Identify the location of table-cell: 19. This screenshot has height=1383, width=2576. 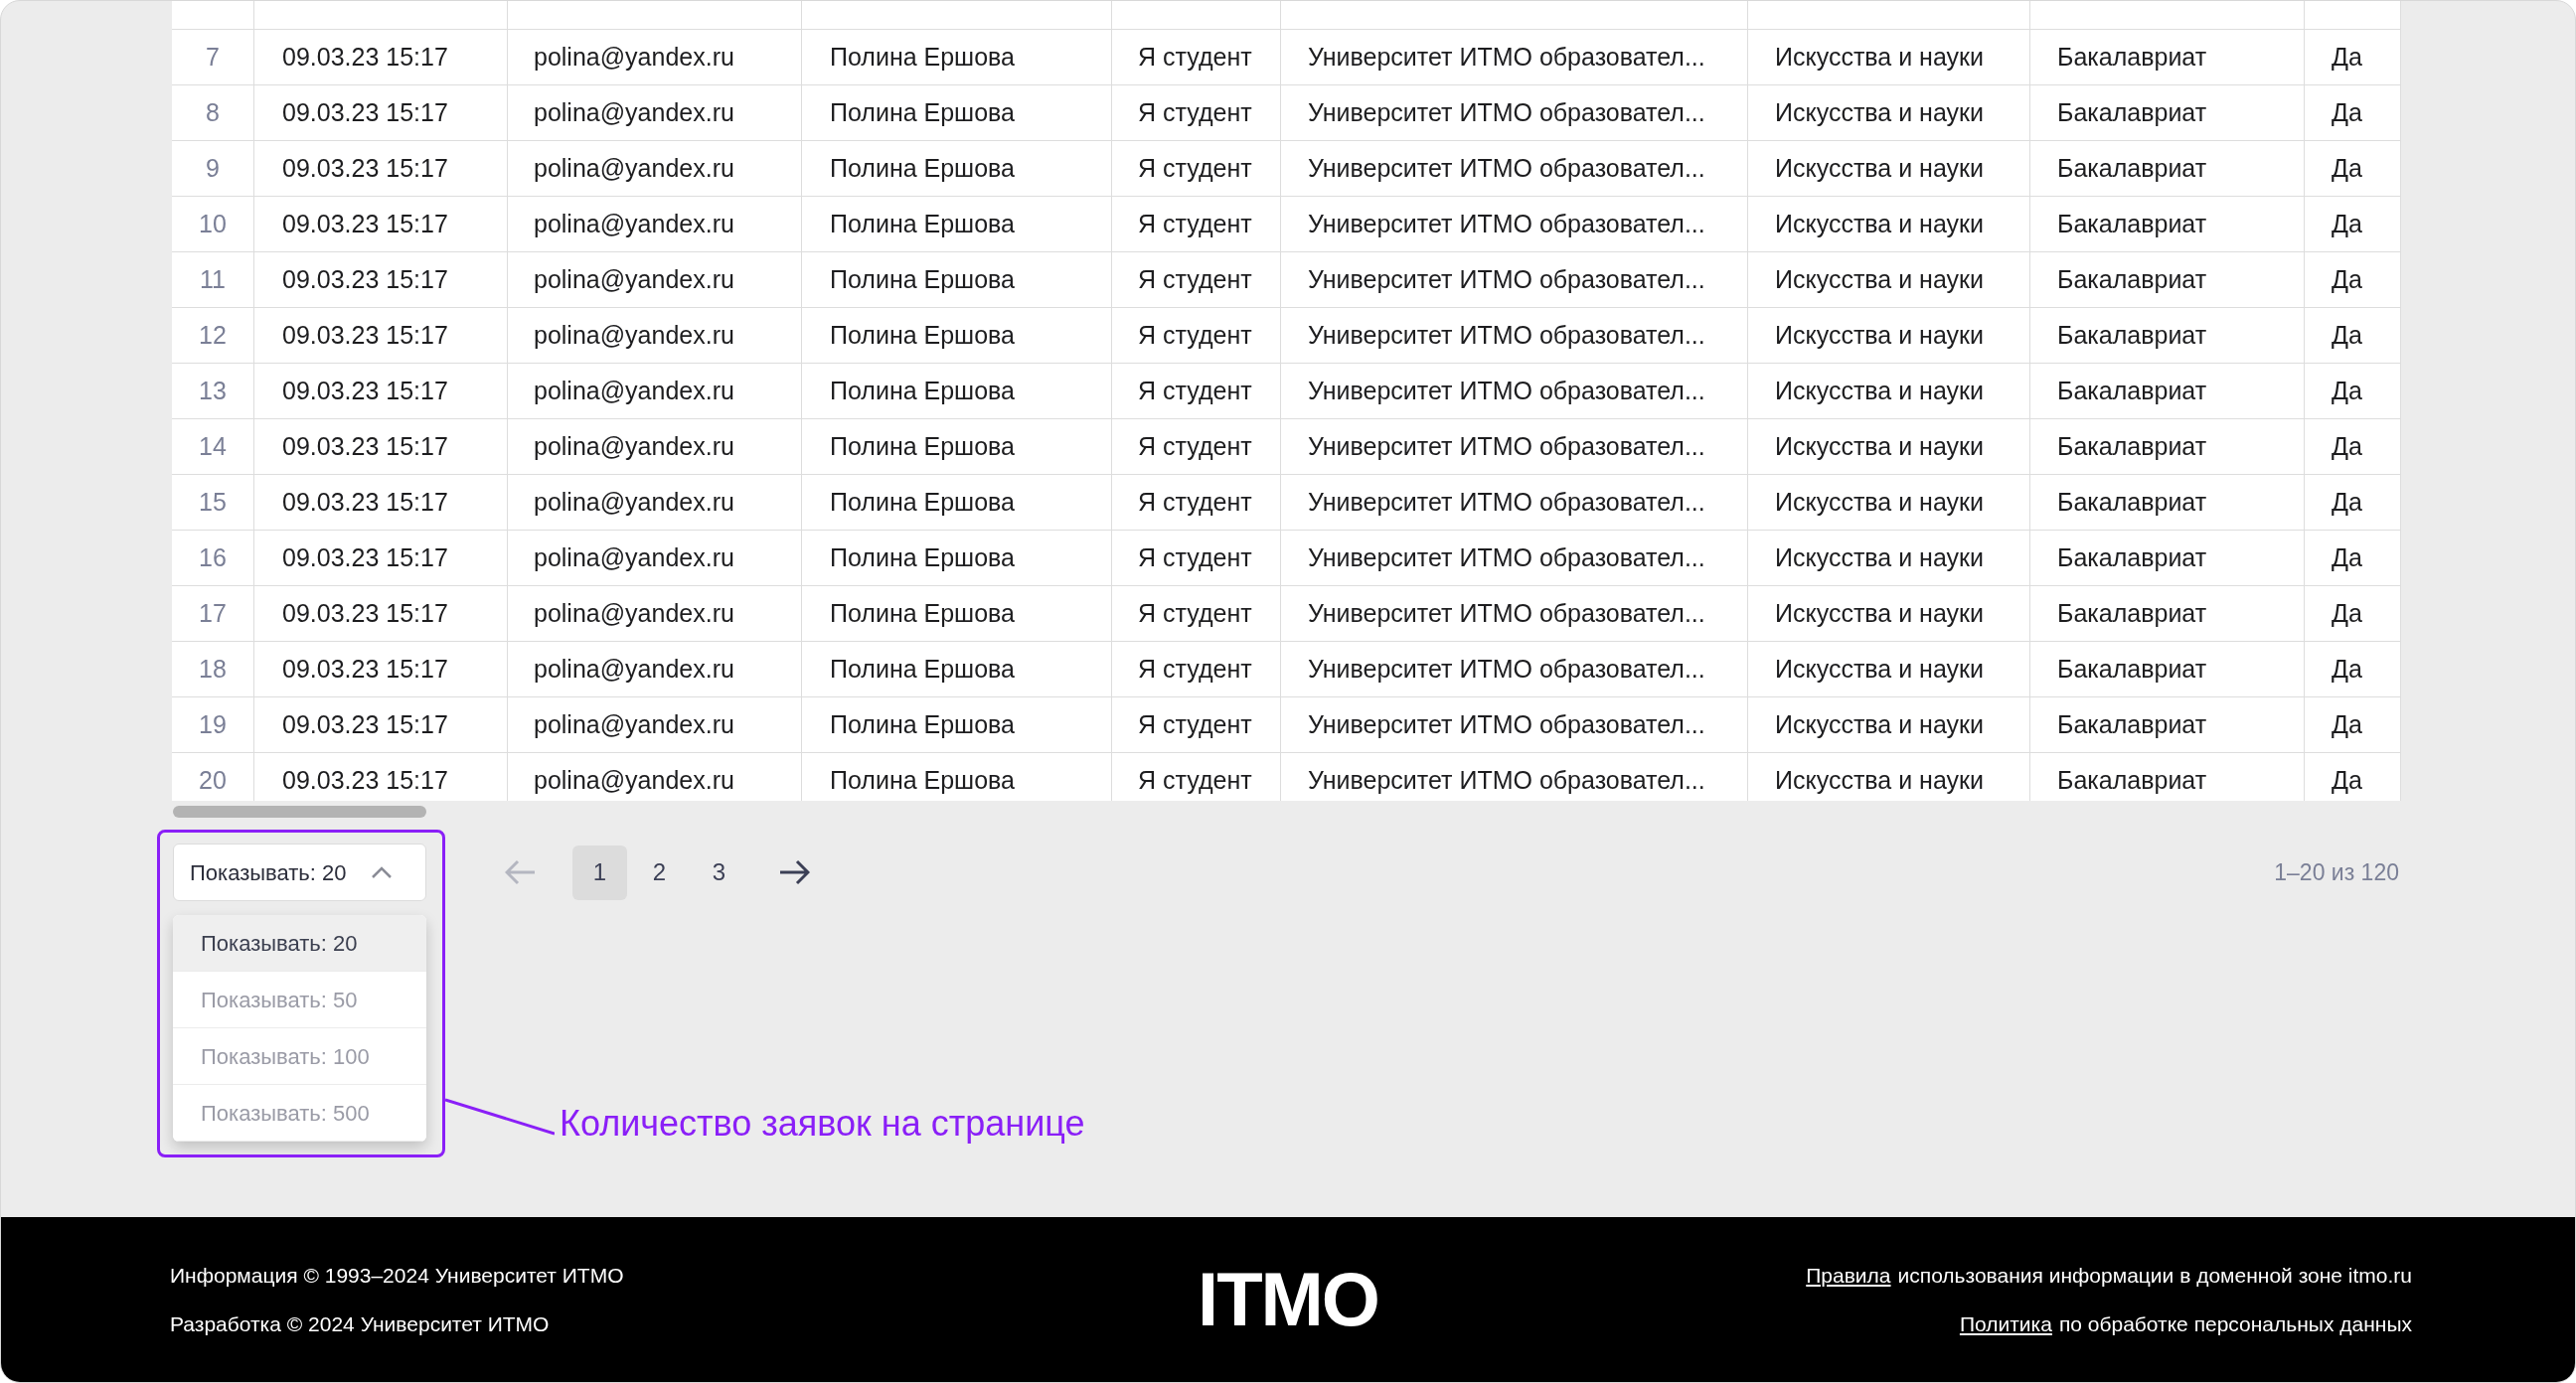
(213, 724).